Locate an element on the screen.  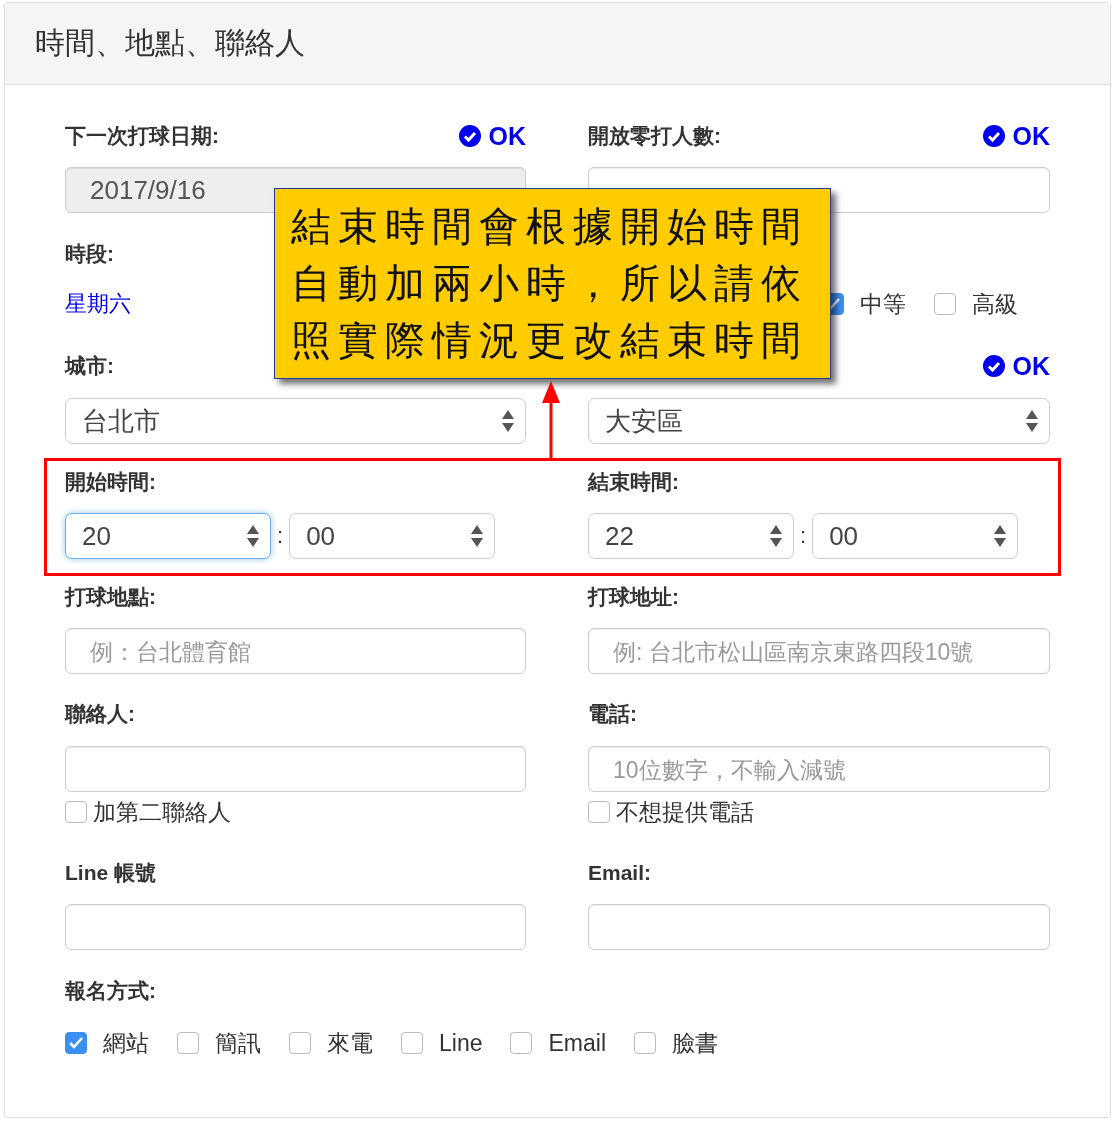
checkbox-label: 不想提供電話 is located at coordinates (685, 812).